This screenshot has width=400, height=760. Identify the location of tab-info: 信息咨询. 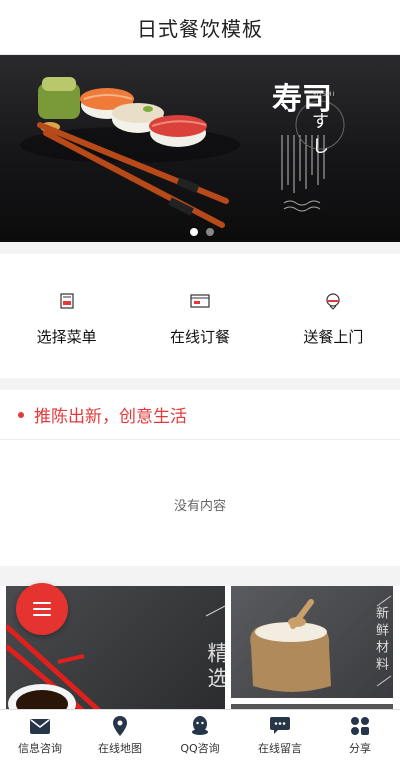
(40, 735).